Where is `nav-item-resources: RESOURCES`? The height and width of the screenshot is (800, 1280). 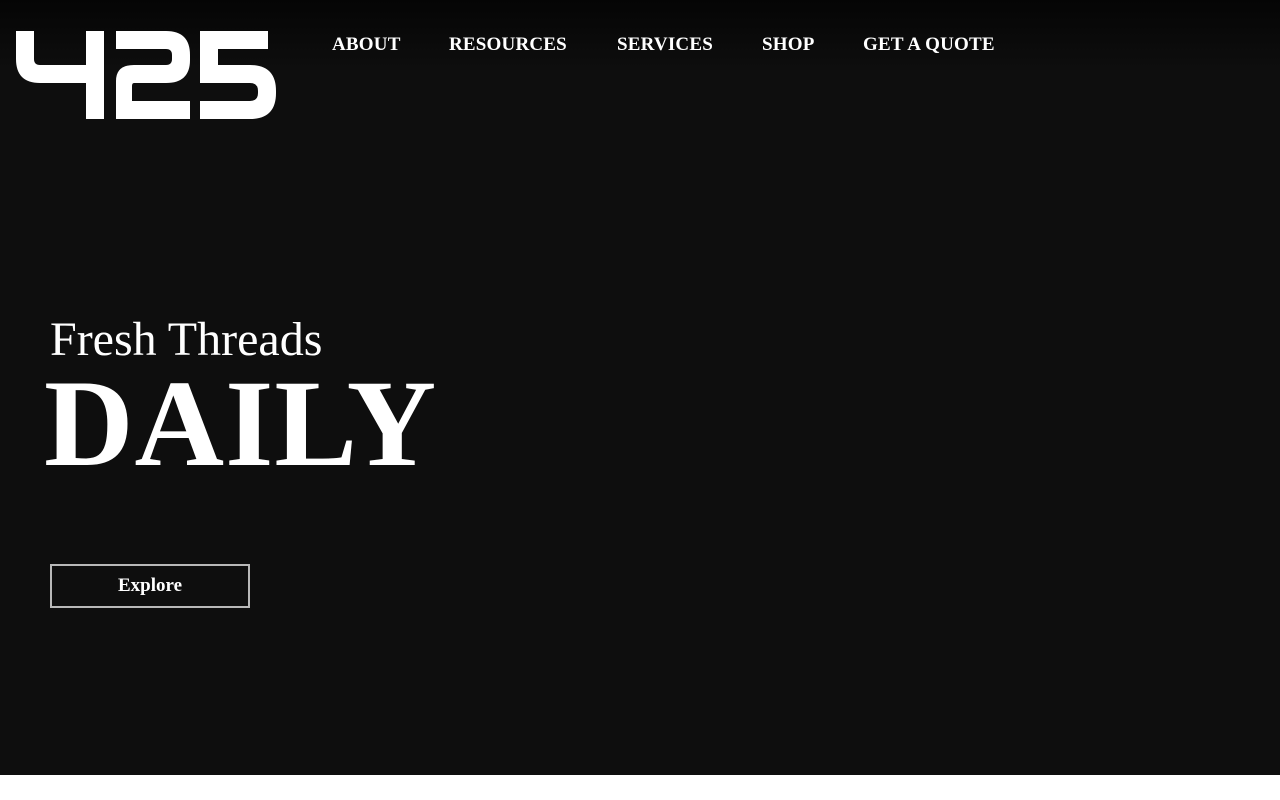
nav-item-resources: RESOURCES is located at coordinates (508, 45).